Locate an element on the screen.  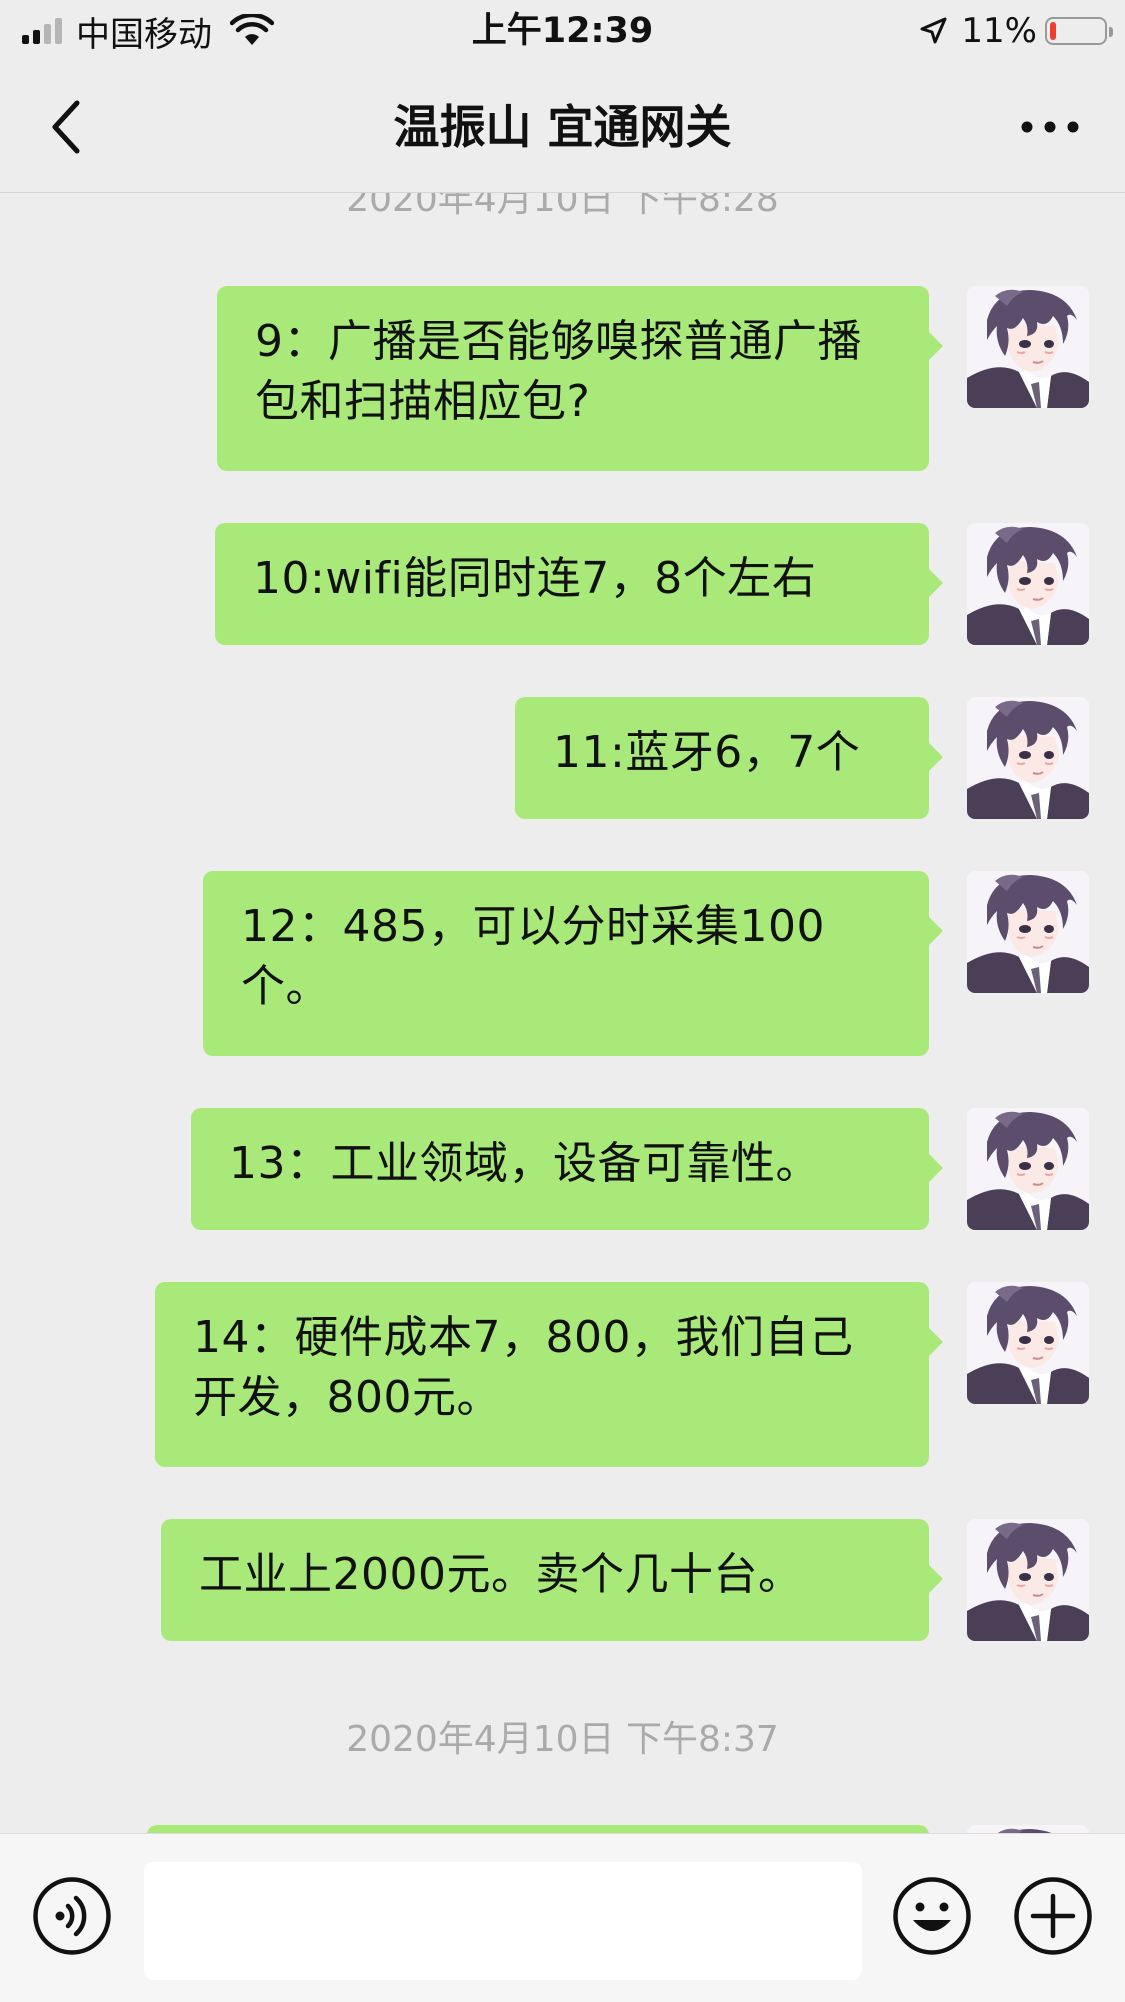
message-timestamp: 2020年4月10日 下午8:28 is located at coordinates (562, 206).